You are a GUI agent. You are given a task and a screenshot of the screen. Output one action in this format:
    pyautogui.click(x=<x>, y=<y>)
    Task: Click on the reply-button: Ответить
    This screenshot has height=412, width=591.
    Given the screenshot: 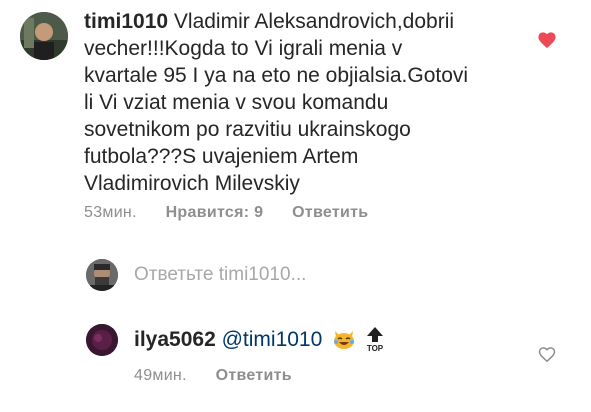 What is the action you would take?
    pyautogui.click(x=330, y=212)
    